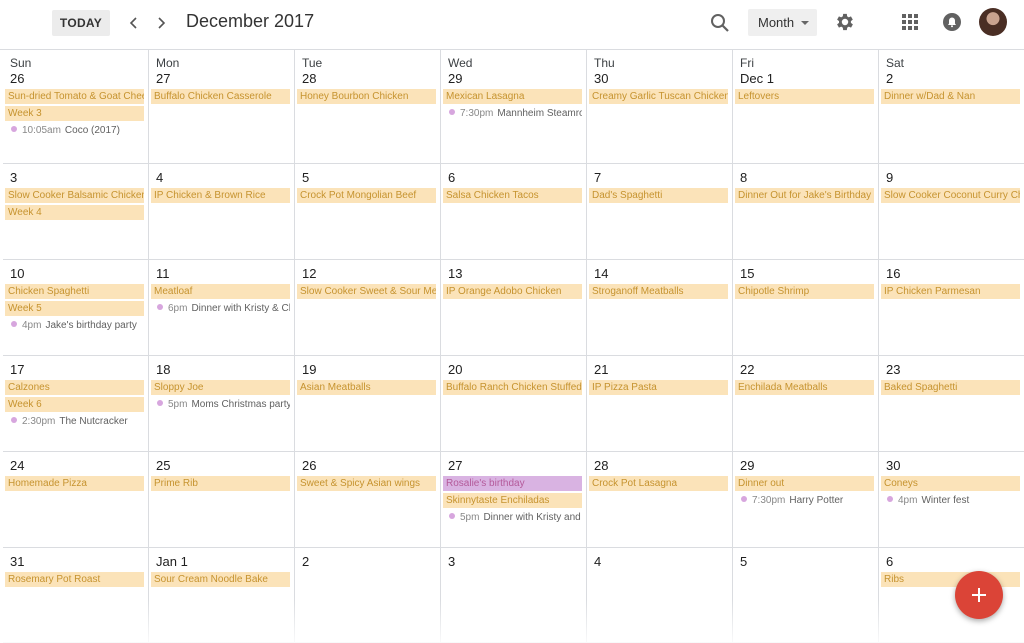 The width and height of the screenshot is (1024, 643). I want to click on day-cell: 3 Slow Cooker Balsamic Chicken Week 4, so click(76, 212).